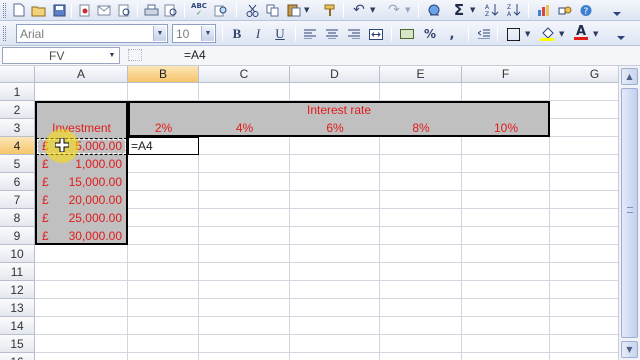 The width and height of the screenshot is (640, 360). Describe the element at coordinates (244, 182) in the screenshot. I see `cell-c6` at that location.